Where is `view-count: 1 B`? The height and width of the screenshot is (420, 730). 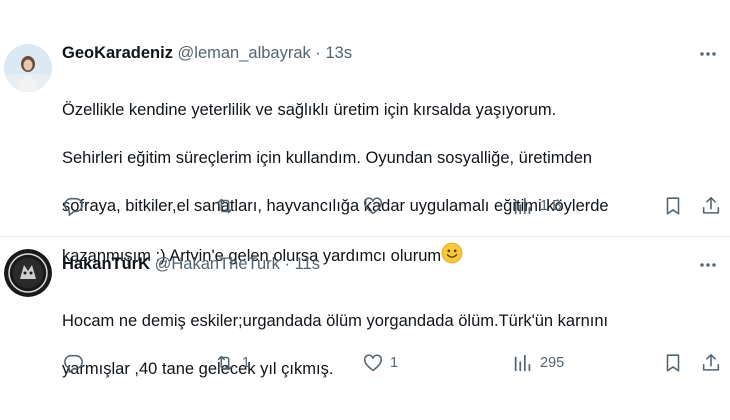
view-count: 1 B is located at coordinates (551, 206).